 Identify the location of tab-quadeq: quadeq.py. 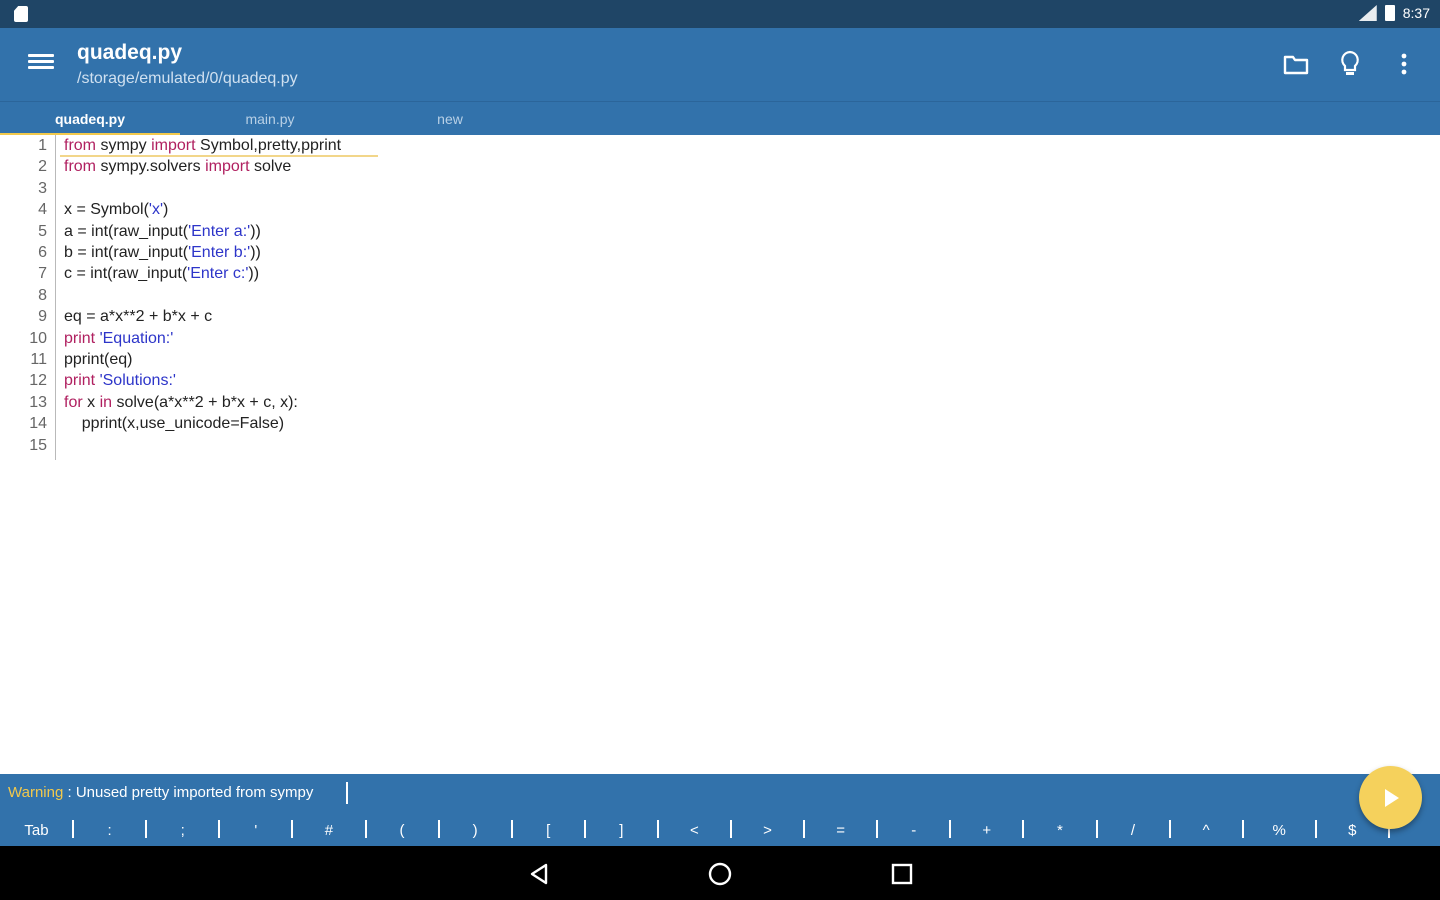
(90, 119).